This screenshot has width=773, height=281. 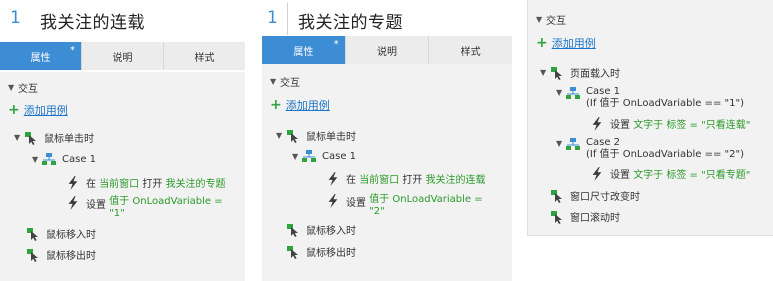 I want to click on action-page: 我关注的连载, so click(x=455, y=180).